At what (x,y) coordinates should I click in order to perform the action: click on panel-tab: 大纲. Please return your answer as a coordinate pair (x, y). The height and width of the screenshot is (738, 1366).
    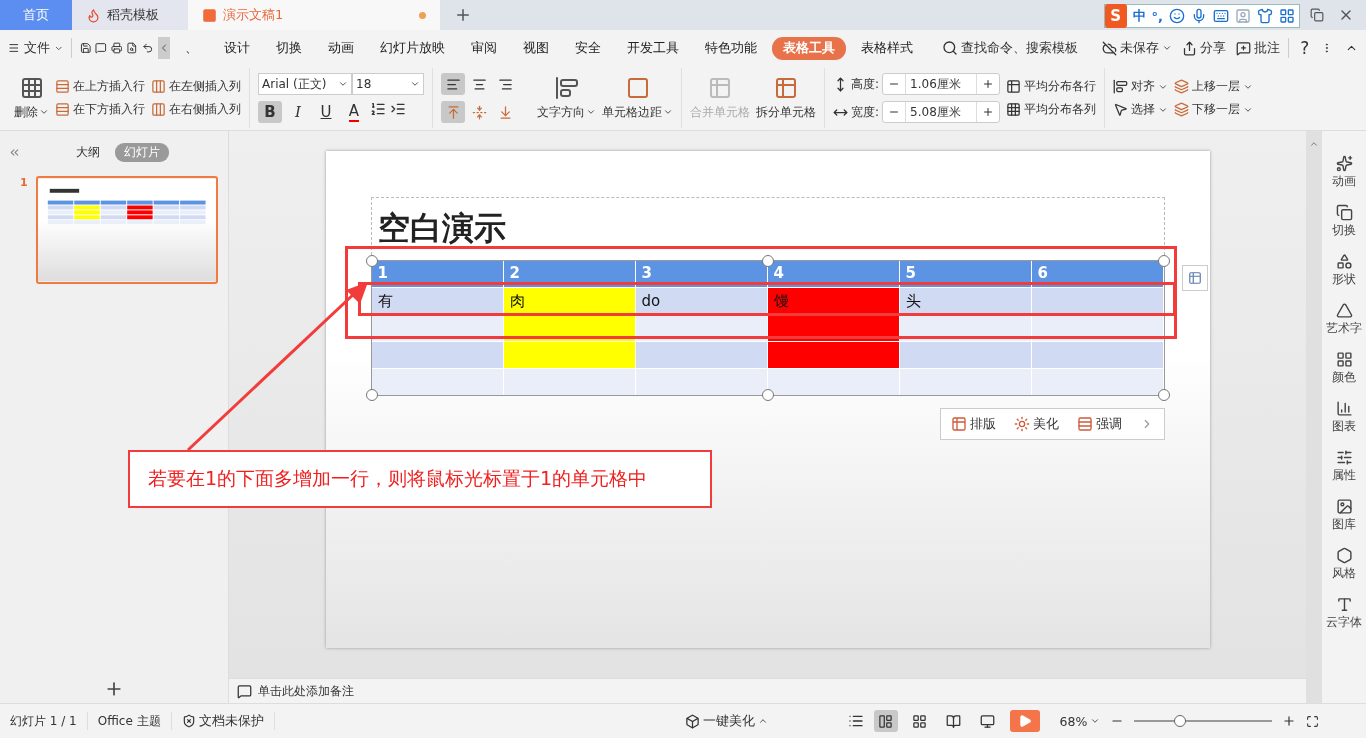
    Looking at the image, I should click on (88, 152).